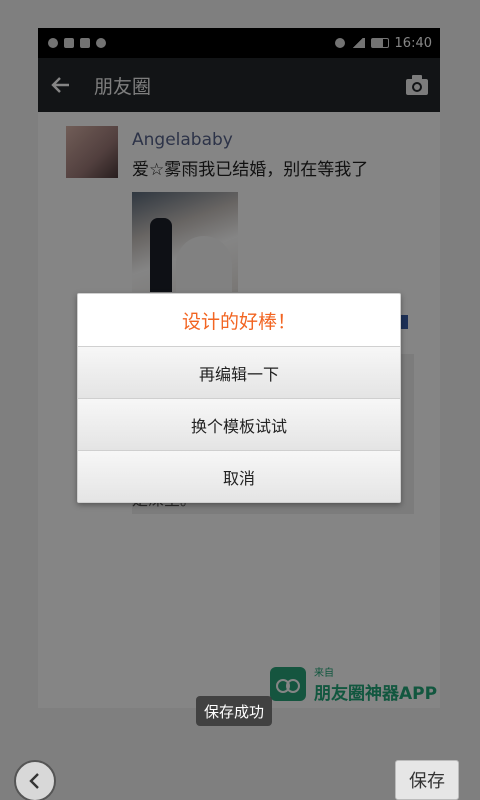 The height and width of the screenshot is (800, 480). What do you see at coordinates (234, 711) in the screenshot?
I see `toast-message: 保存成功` at bounding box center [234, 711].